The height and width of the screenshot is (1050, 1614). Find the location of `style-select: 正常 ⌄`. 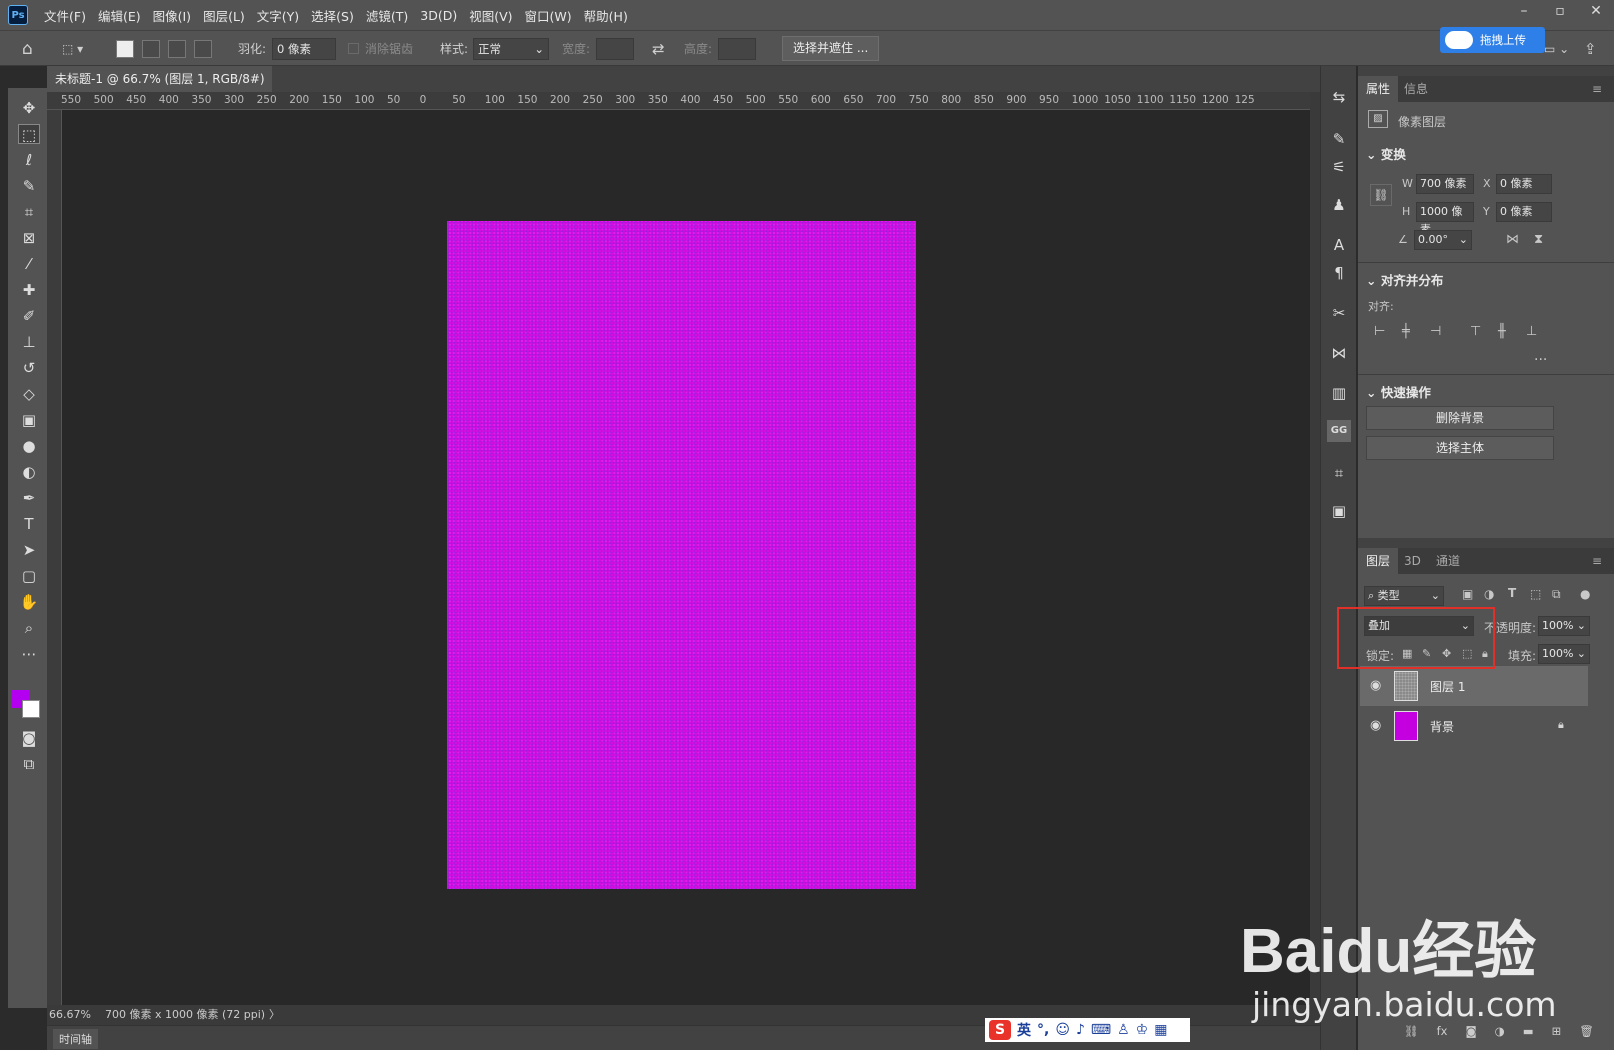

style-select: 正常 ⌄ is located at coordinates (511, 49).